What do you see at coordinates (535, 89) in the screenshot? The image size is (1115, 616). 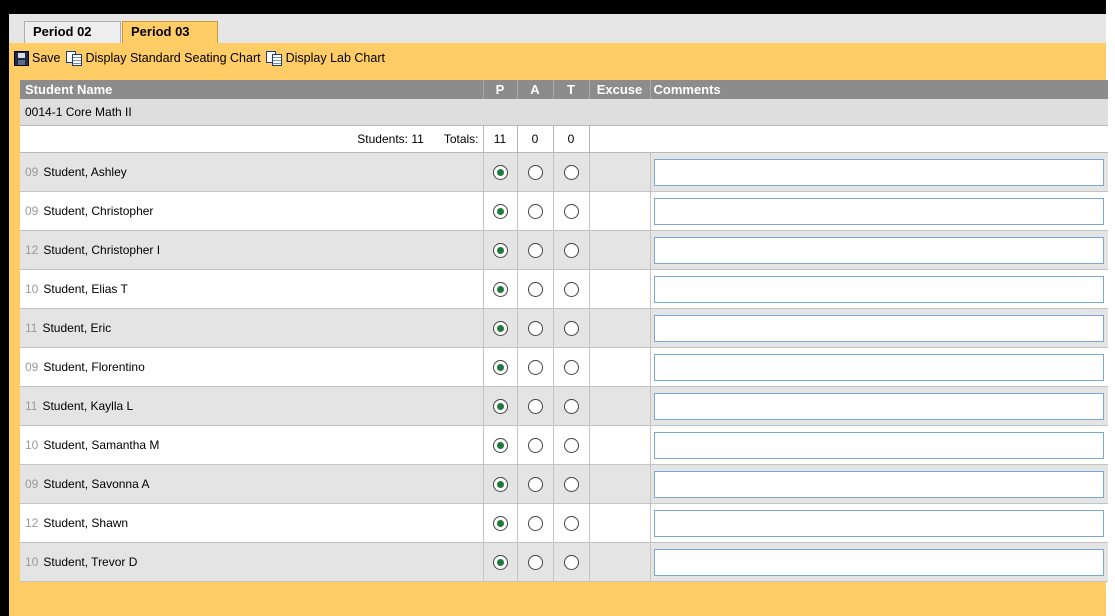 I see `header-absent: A` at bounding box center [535, 89].